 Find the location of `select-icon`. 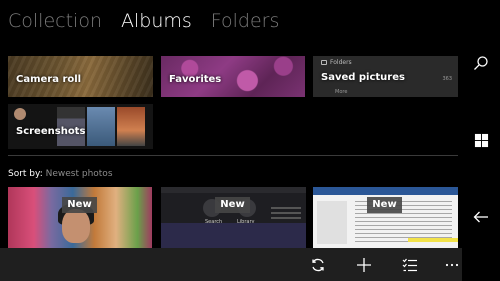

select-icon is located at coordinates (410, 265).